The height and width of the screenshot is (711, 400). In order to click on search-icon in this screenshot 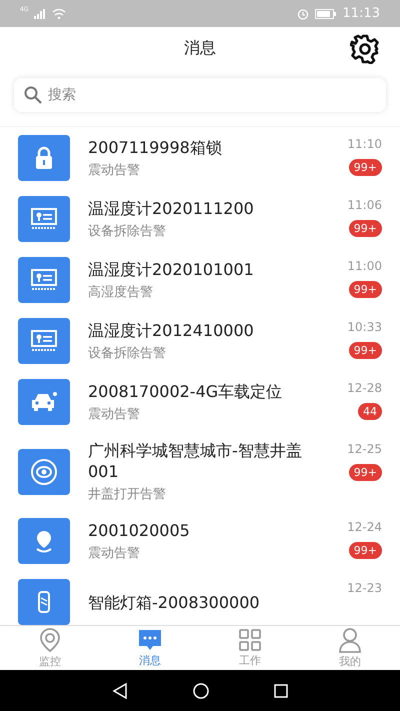, I will do `click(33, 95)`.